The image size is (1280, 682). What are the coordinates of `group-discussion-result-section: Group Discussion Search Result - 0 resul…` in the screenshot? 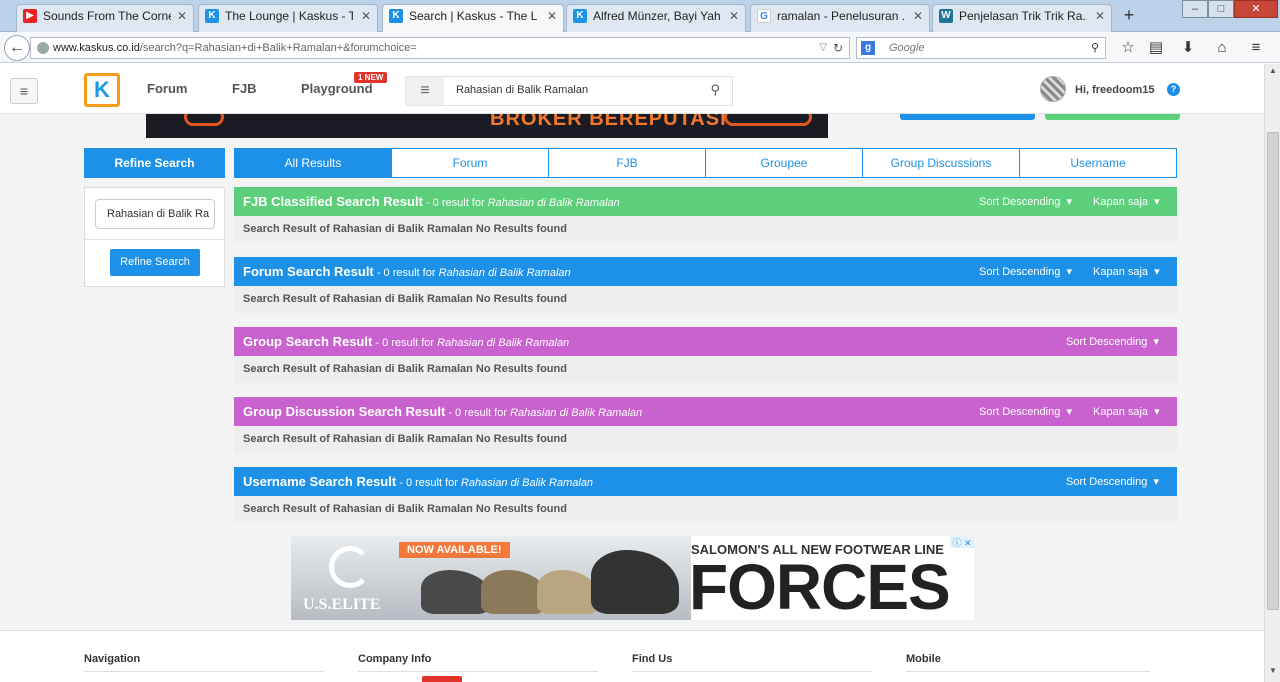 It's located at (705, 425).